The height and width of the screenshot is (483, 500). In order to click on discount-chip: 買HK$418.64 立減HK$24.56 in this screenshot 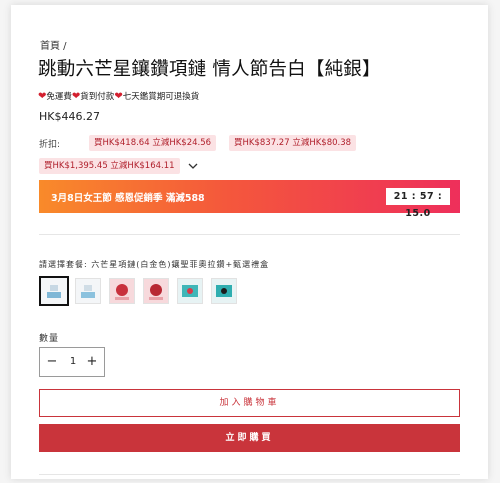, I will do `click(153, 143)`.